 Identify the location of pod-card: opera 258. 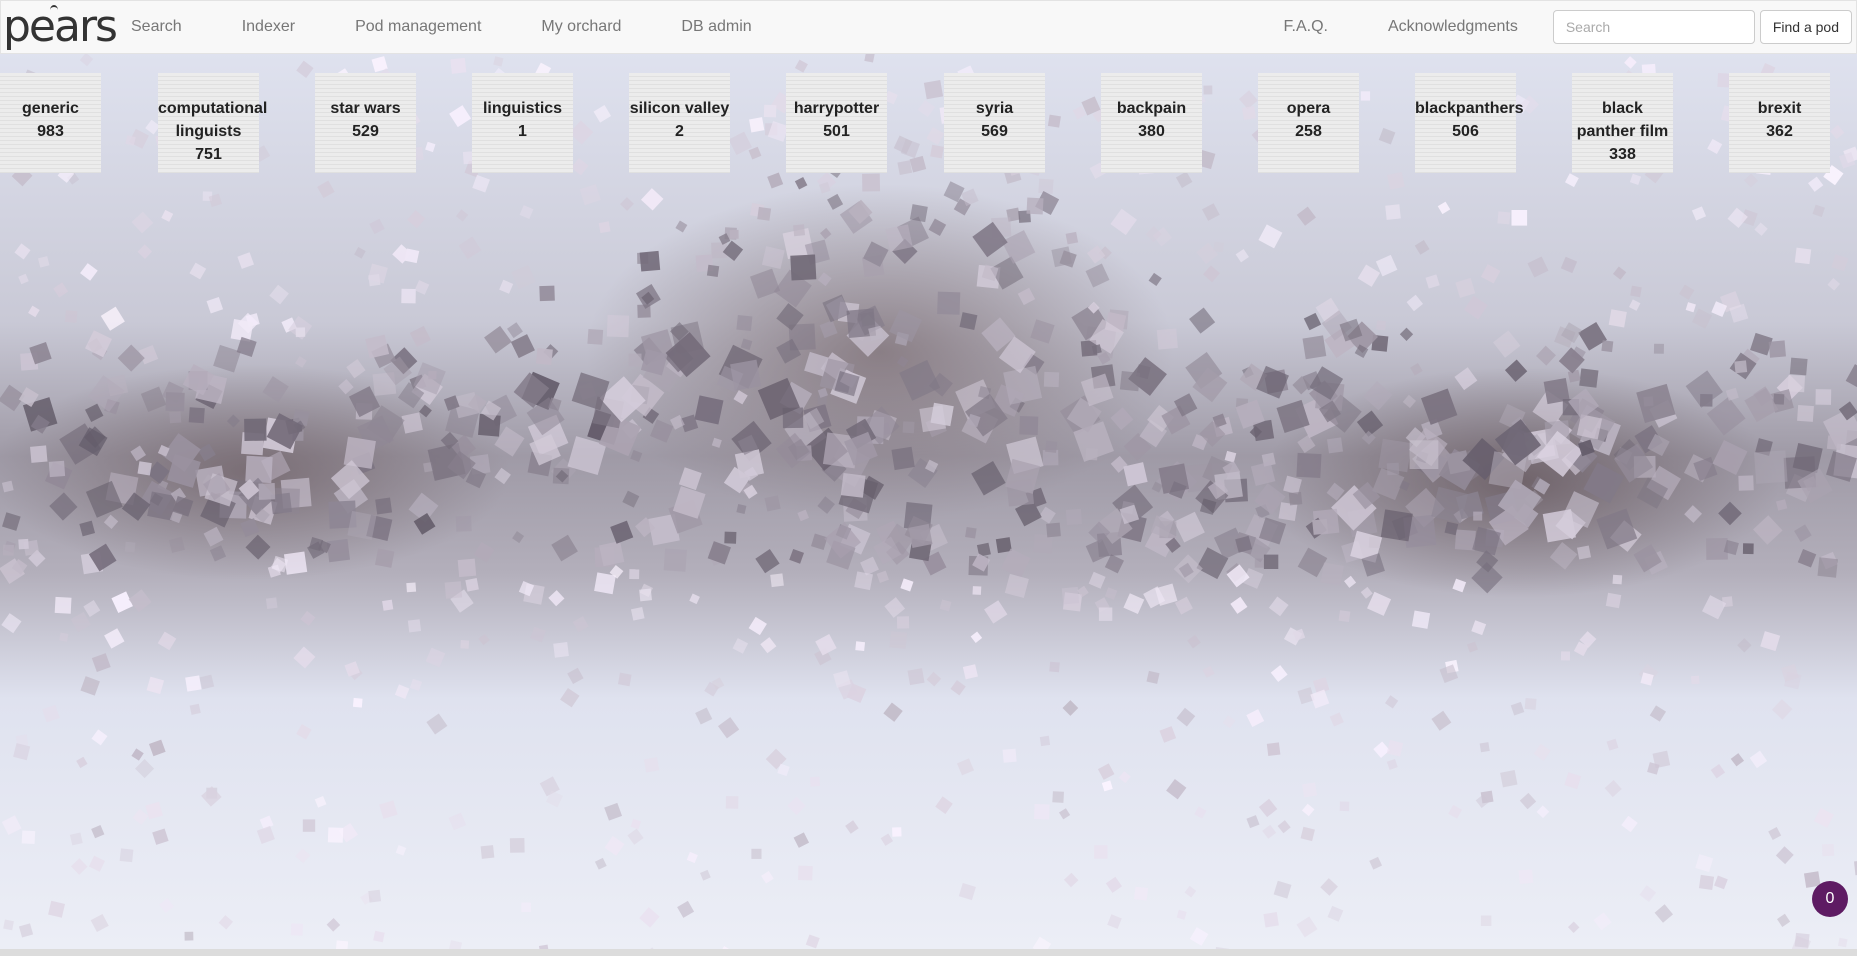
(1308, 123).